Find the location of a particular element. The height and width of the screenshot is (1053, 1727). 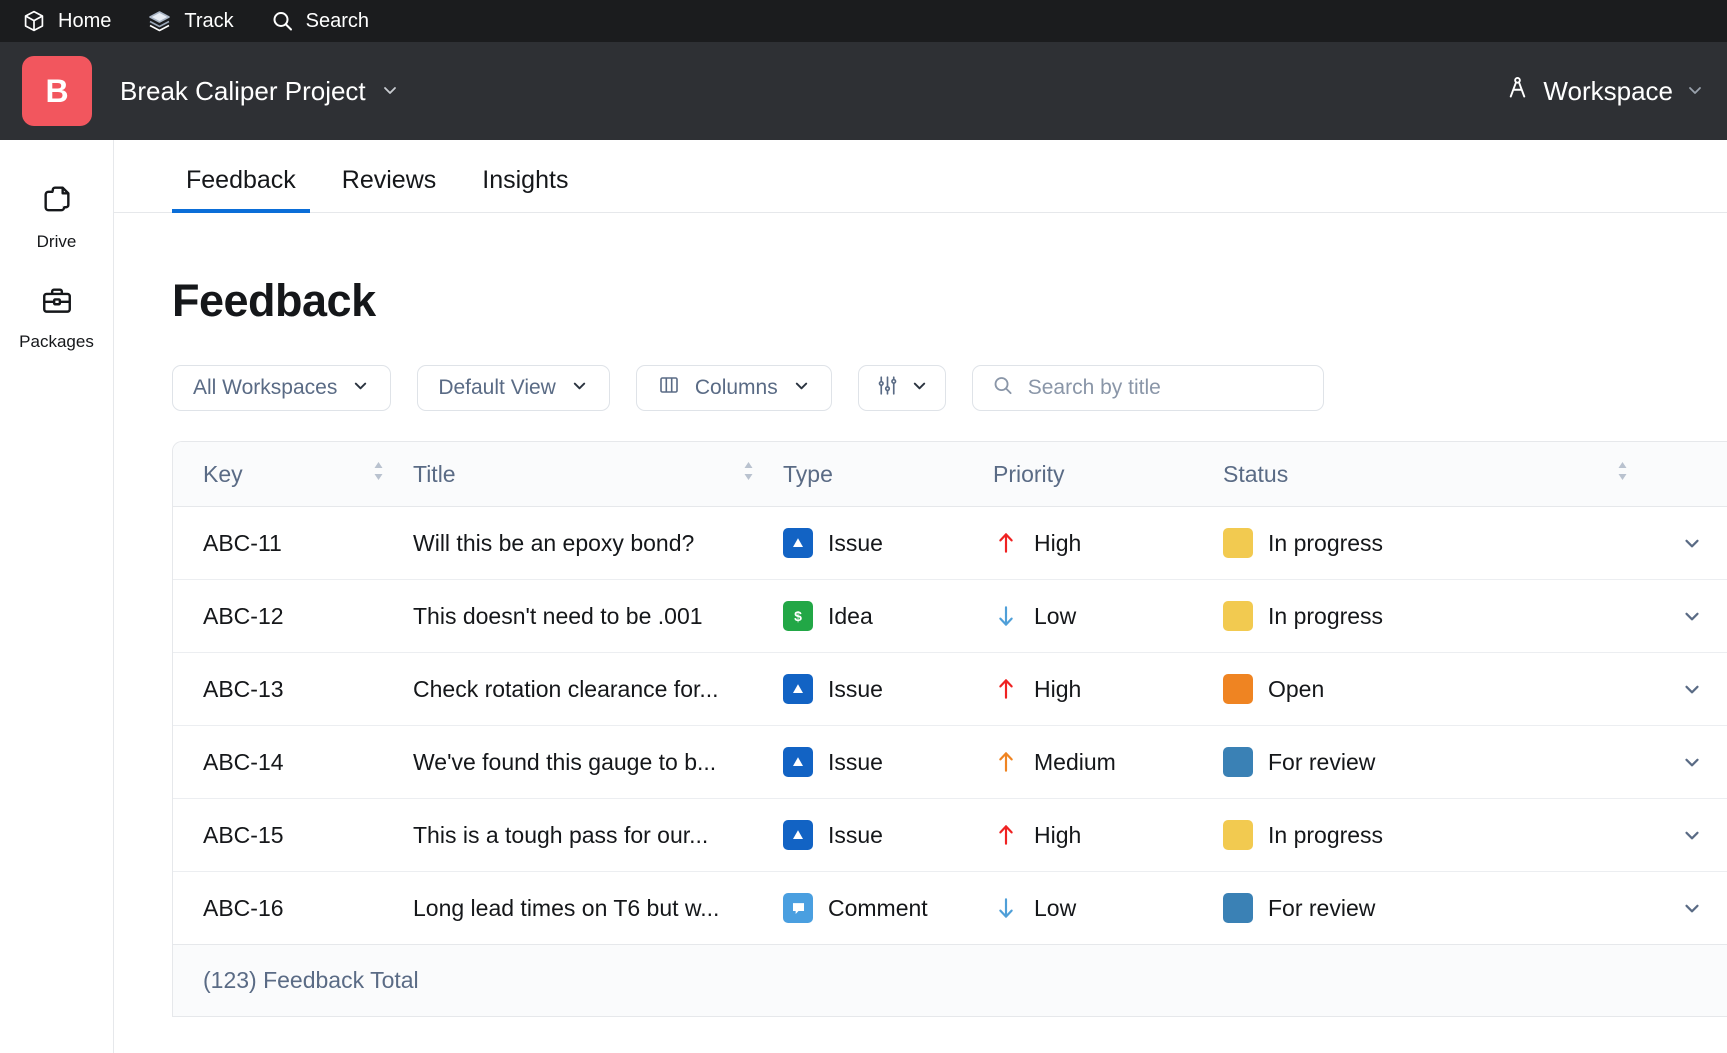

nav-item-track: Track is located at coordinates (190, 21).